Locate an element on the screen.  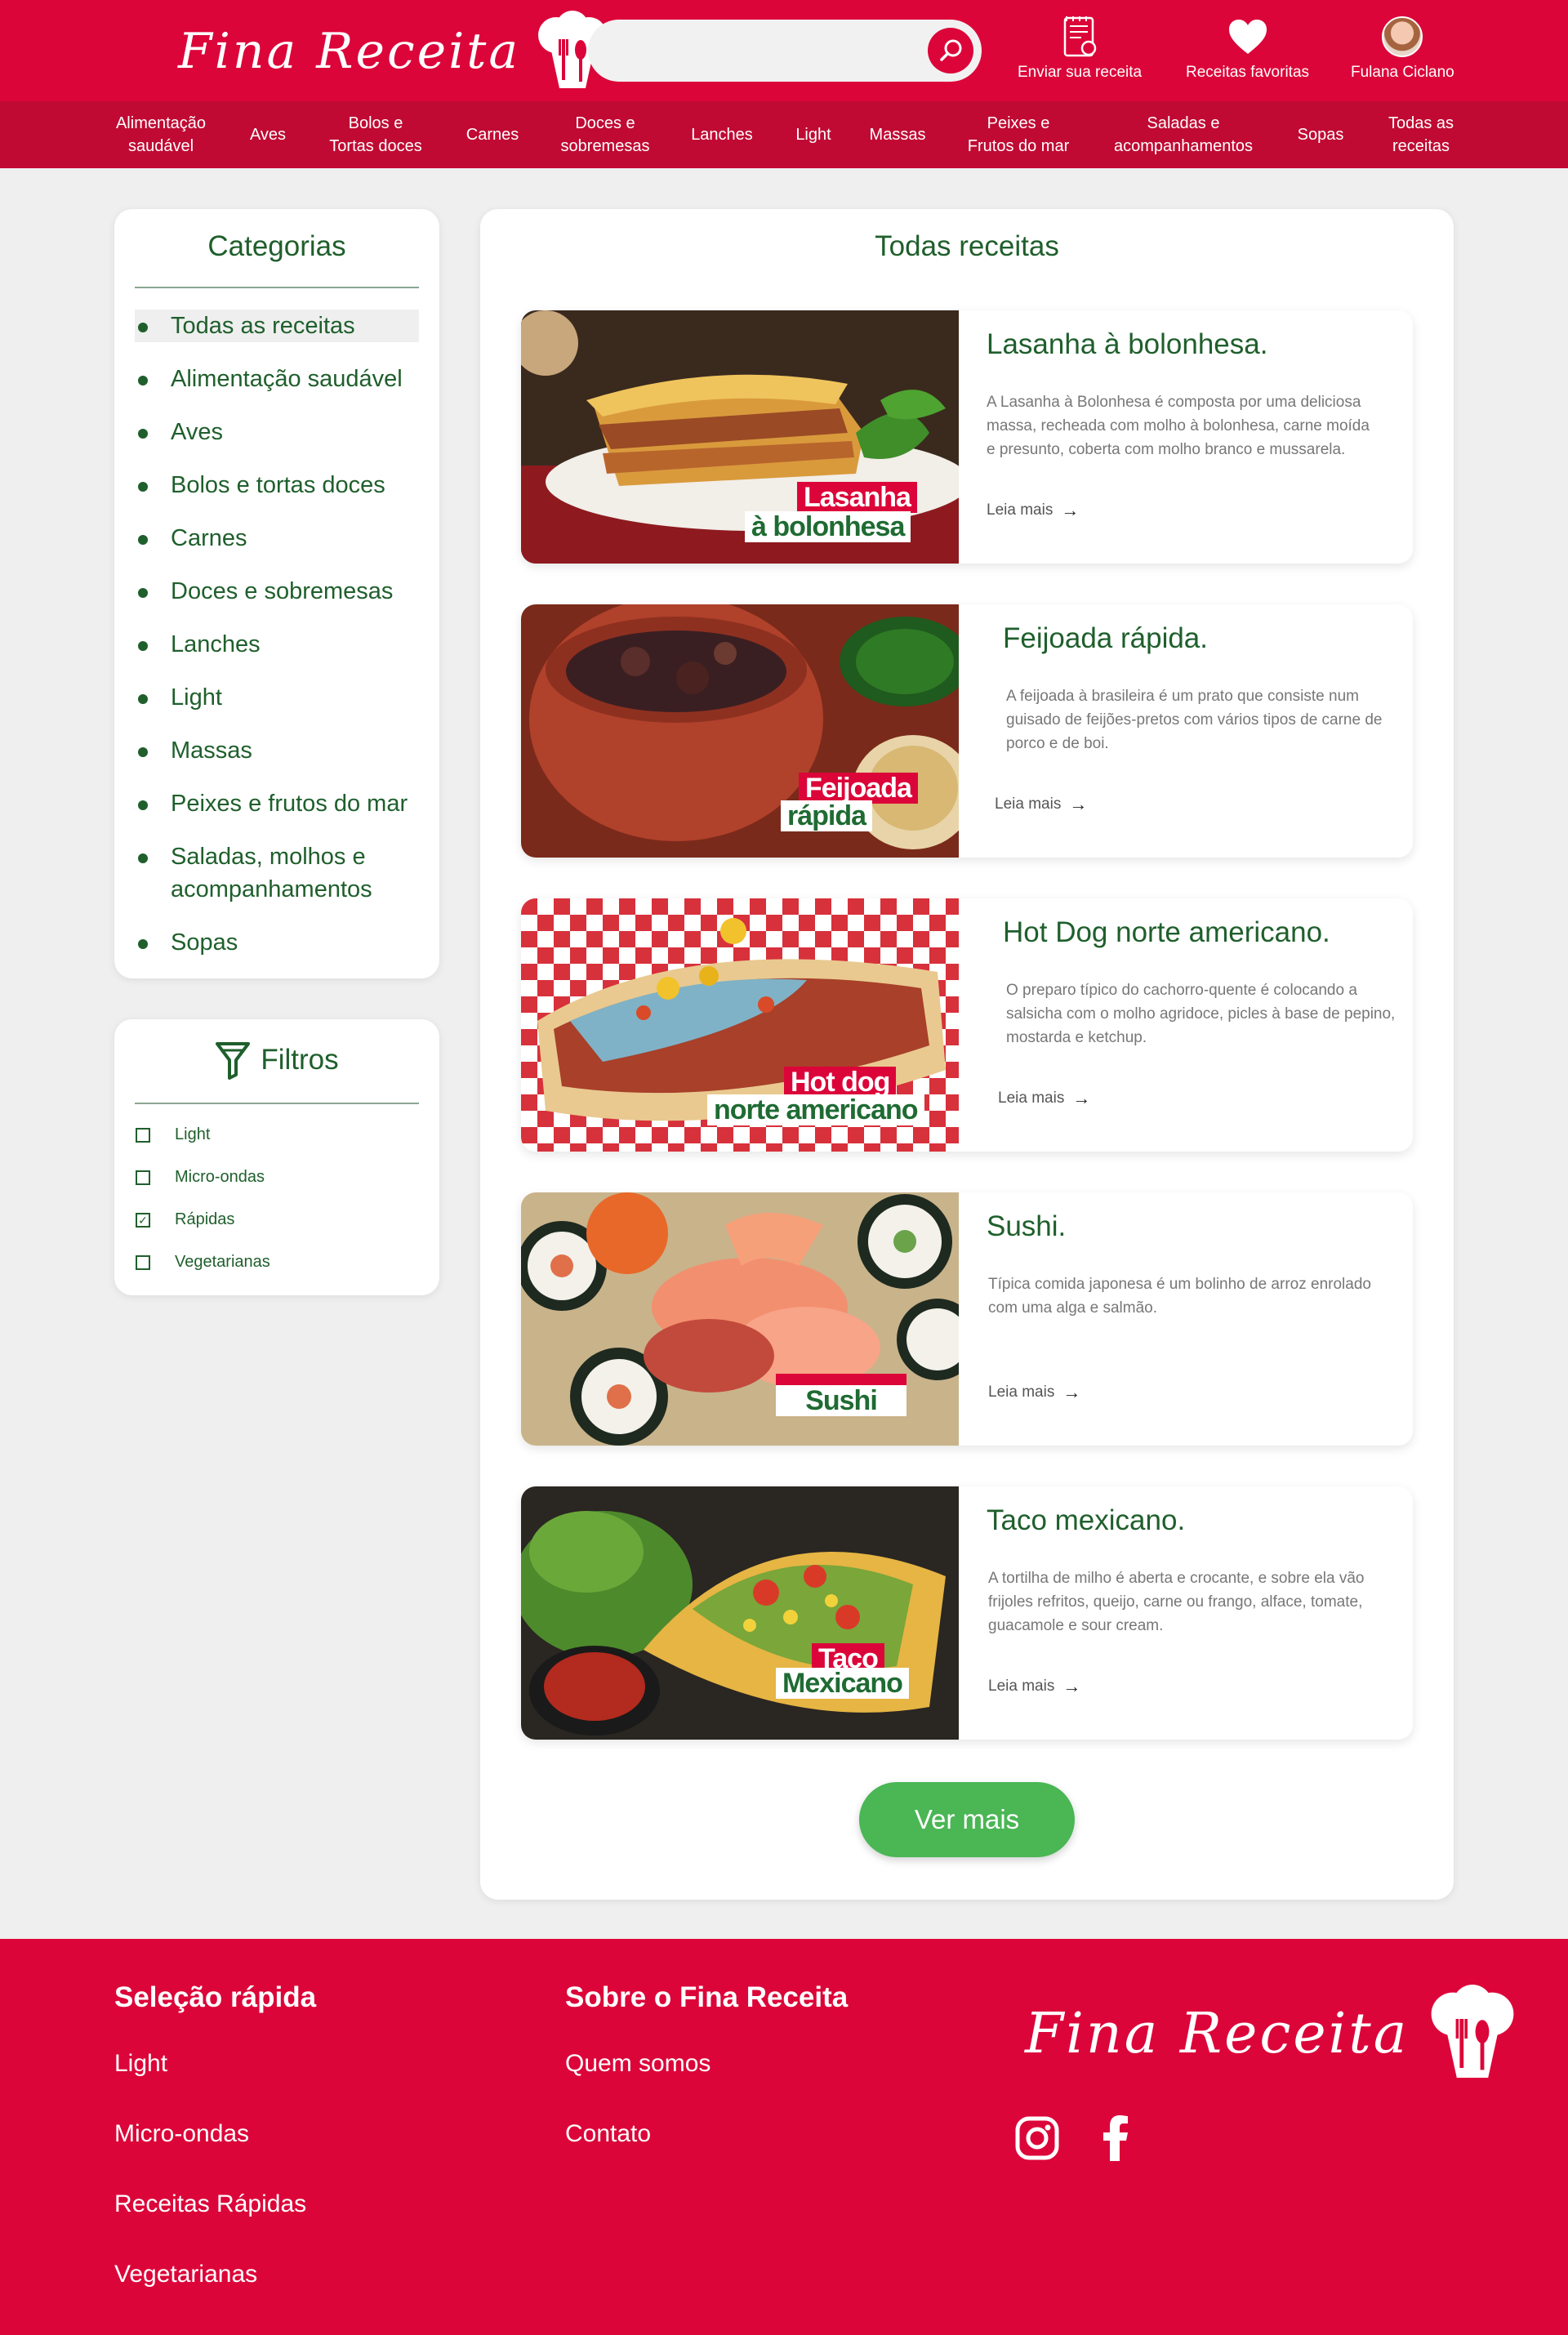
category-item-lanches: Lanches is located at coordinates (277, 644).